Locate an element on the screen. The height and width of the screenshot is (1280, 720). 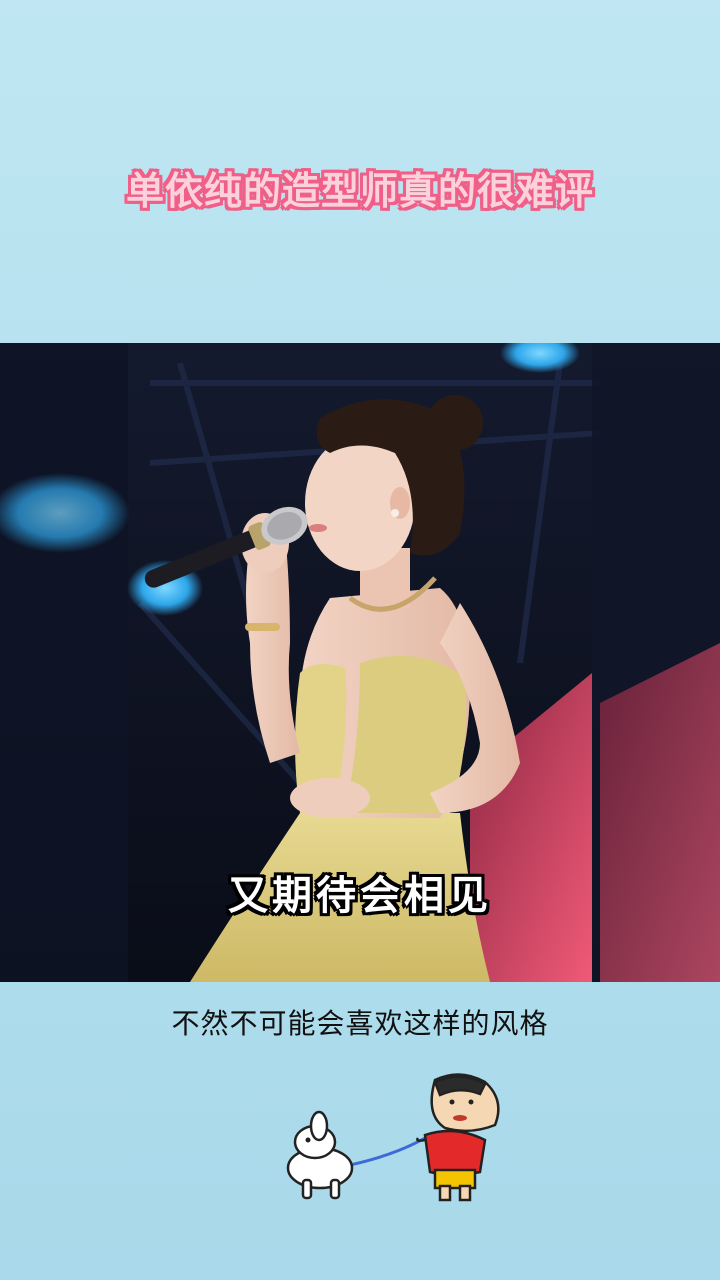
video-subtitle: 又期待会相见 is located at coordinates (360, 896).